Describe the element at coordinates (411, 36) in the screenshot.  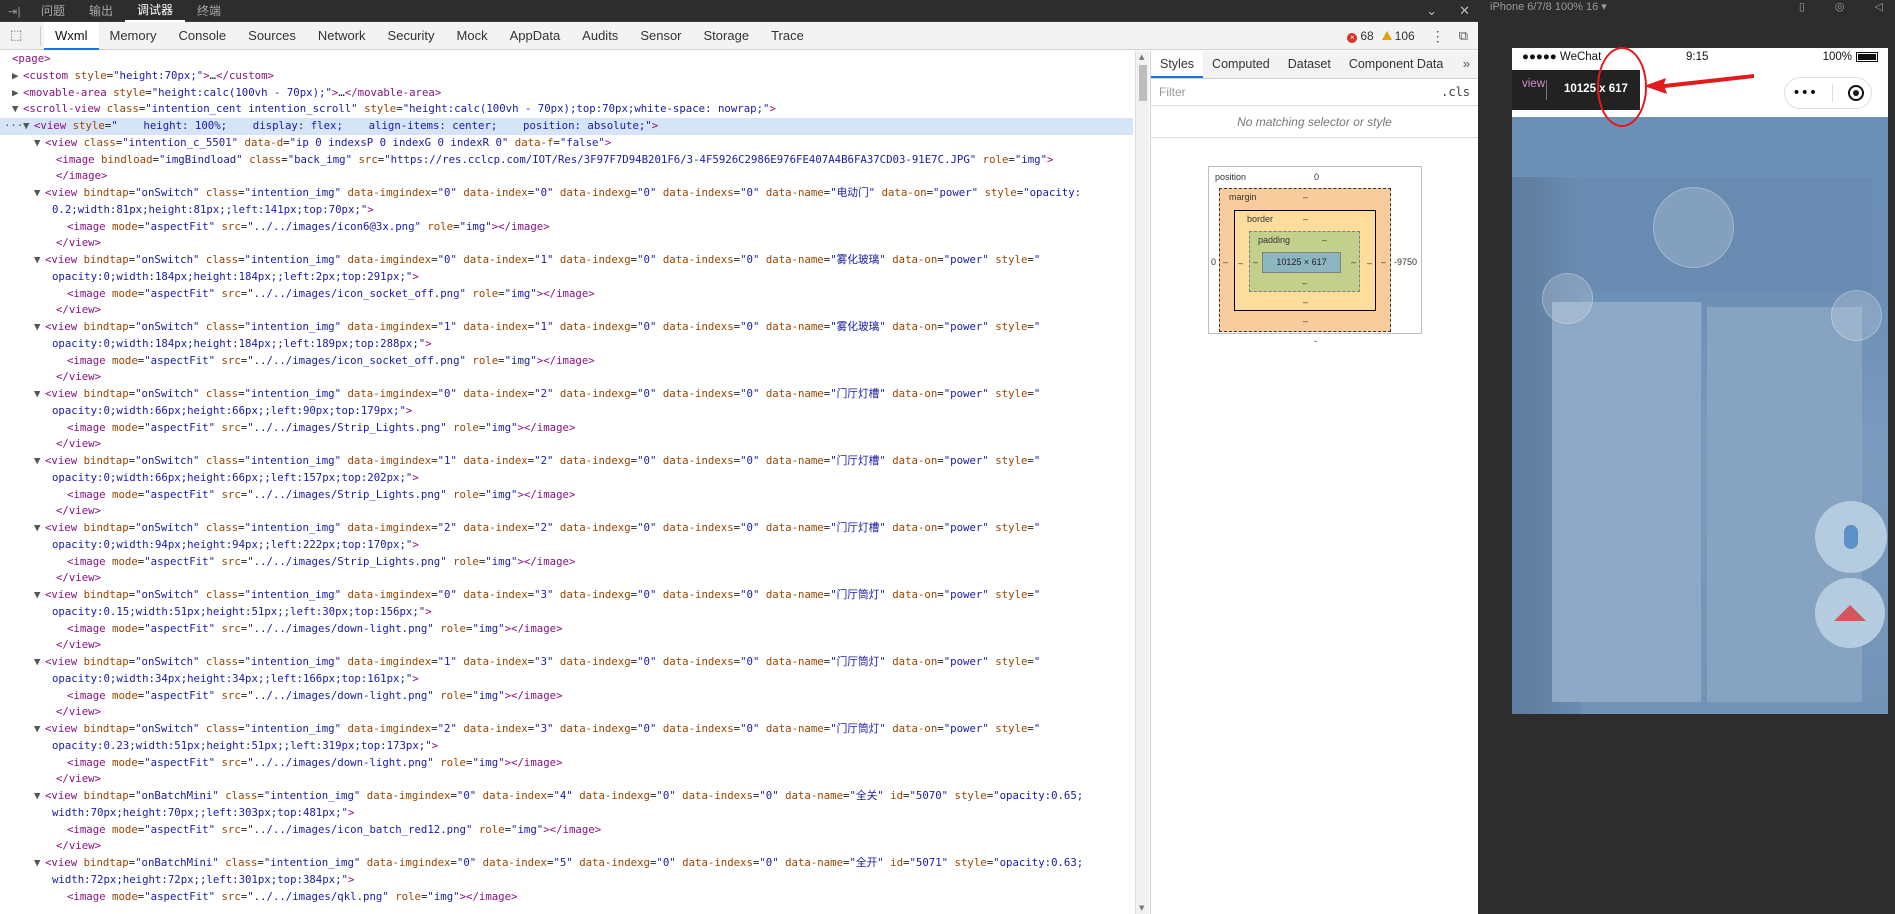
I see `tab-security: Security` at that location.